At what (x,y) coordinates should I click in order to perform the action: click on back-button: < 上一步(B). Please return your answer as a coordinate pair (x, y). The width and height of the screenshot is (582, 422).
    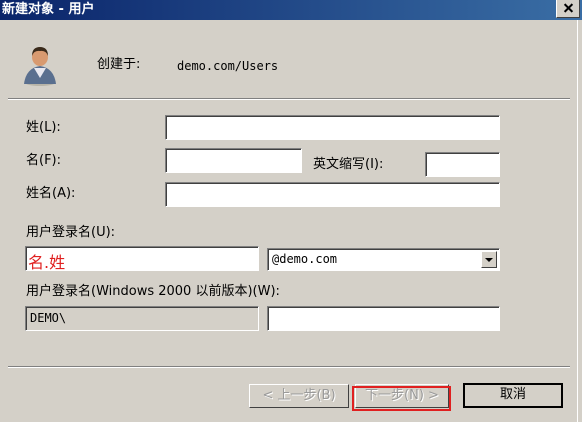
    Looking at the image, I should click on (299, 396).